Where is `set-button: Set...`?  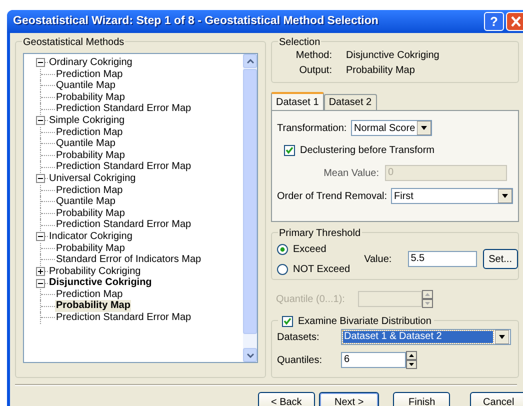 set-button: Set... is located at coordinates (500, 259).